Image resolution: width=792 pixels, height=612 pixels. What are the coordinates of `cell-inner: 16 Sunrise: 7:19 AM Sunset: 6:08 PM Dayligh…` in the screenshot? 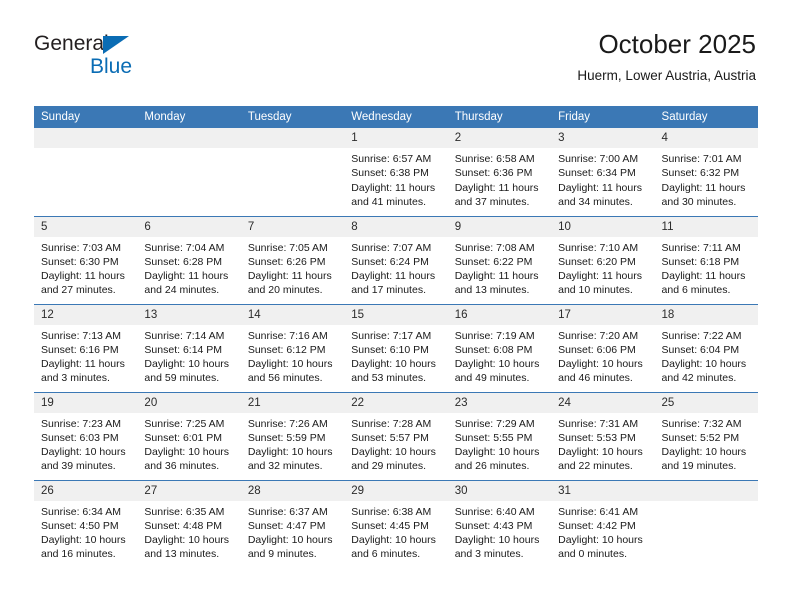 It's located at (499, 348).